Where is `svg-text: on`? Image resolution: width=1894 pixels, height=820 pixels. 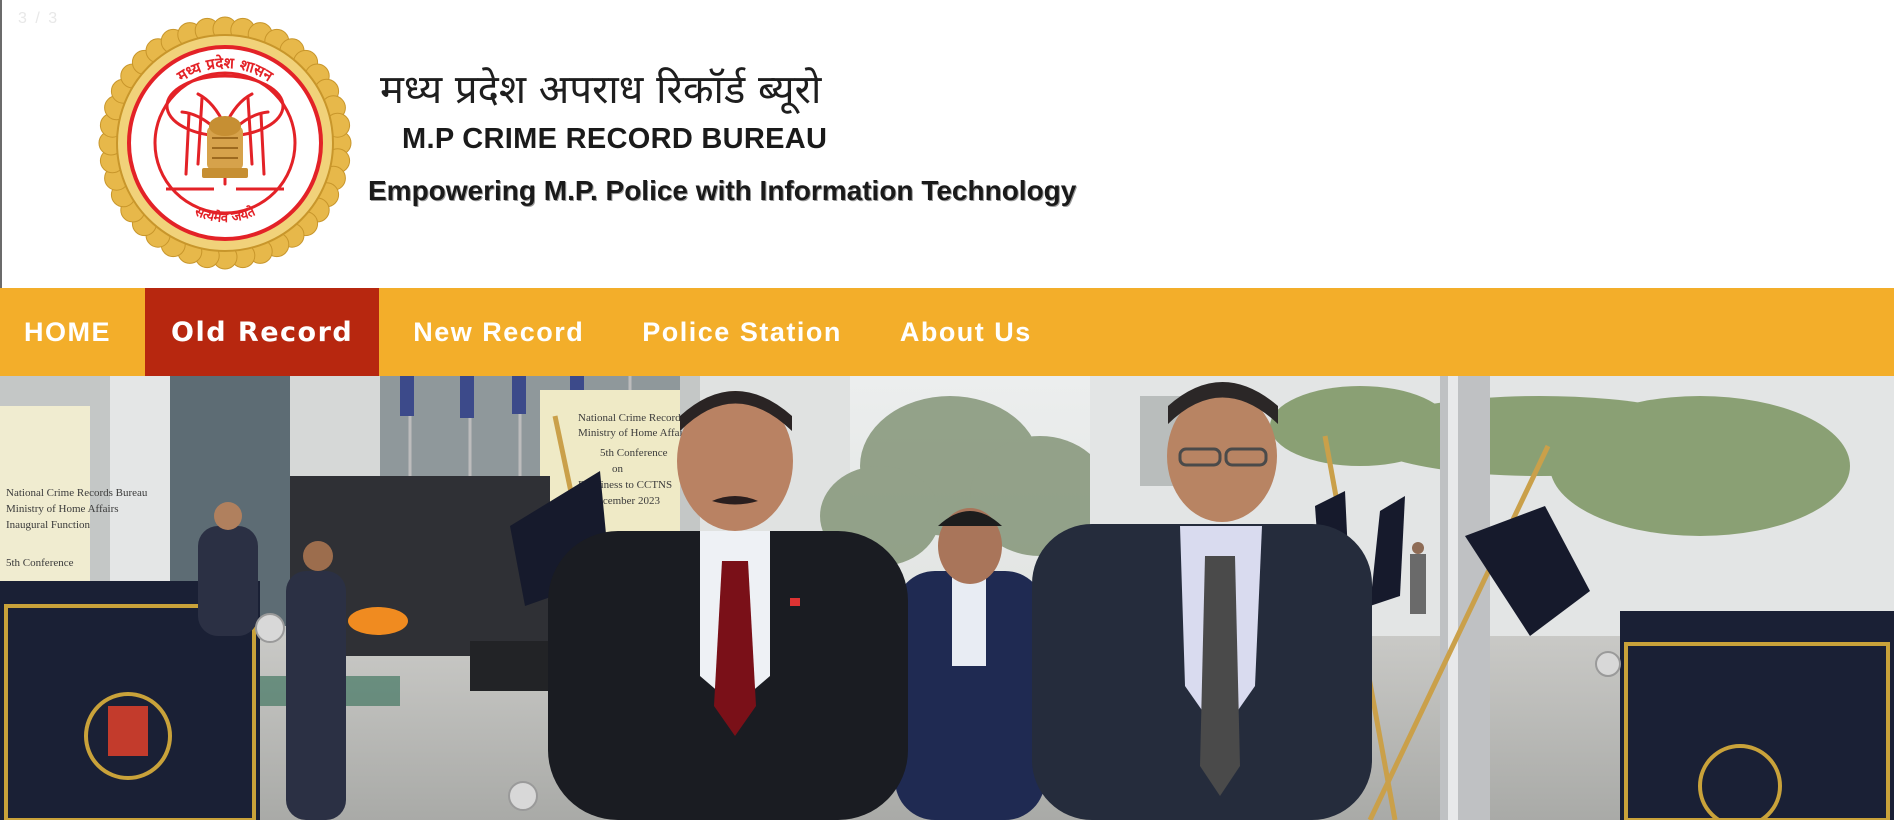
svg-text: on is located at coordinates (618, 469).